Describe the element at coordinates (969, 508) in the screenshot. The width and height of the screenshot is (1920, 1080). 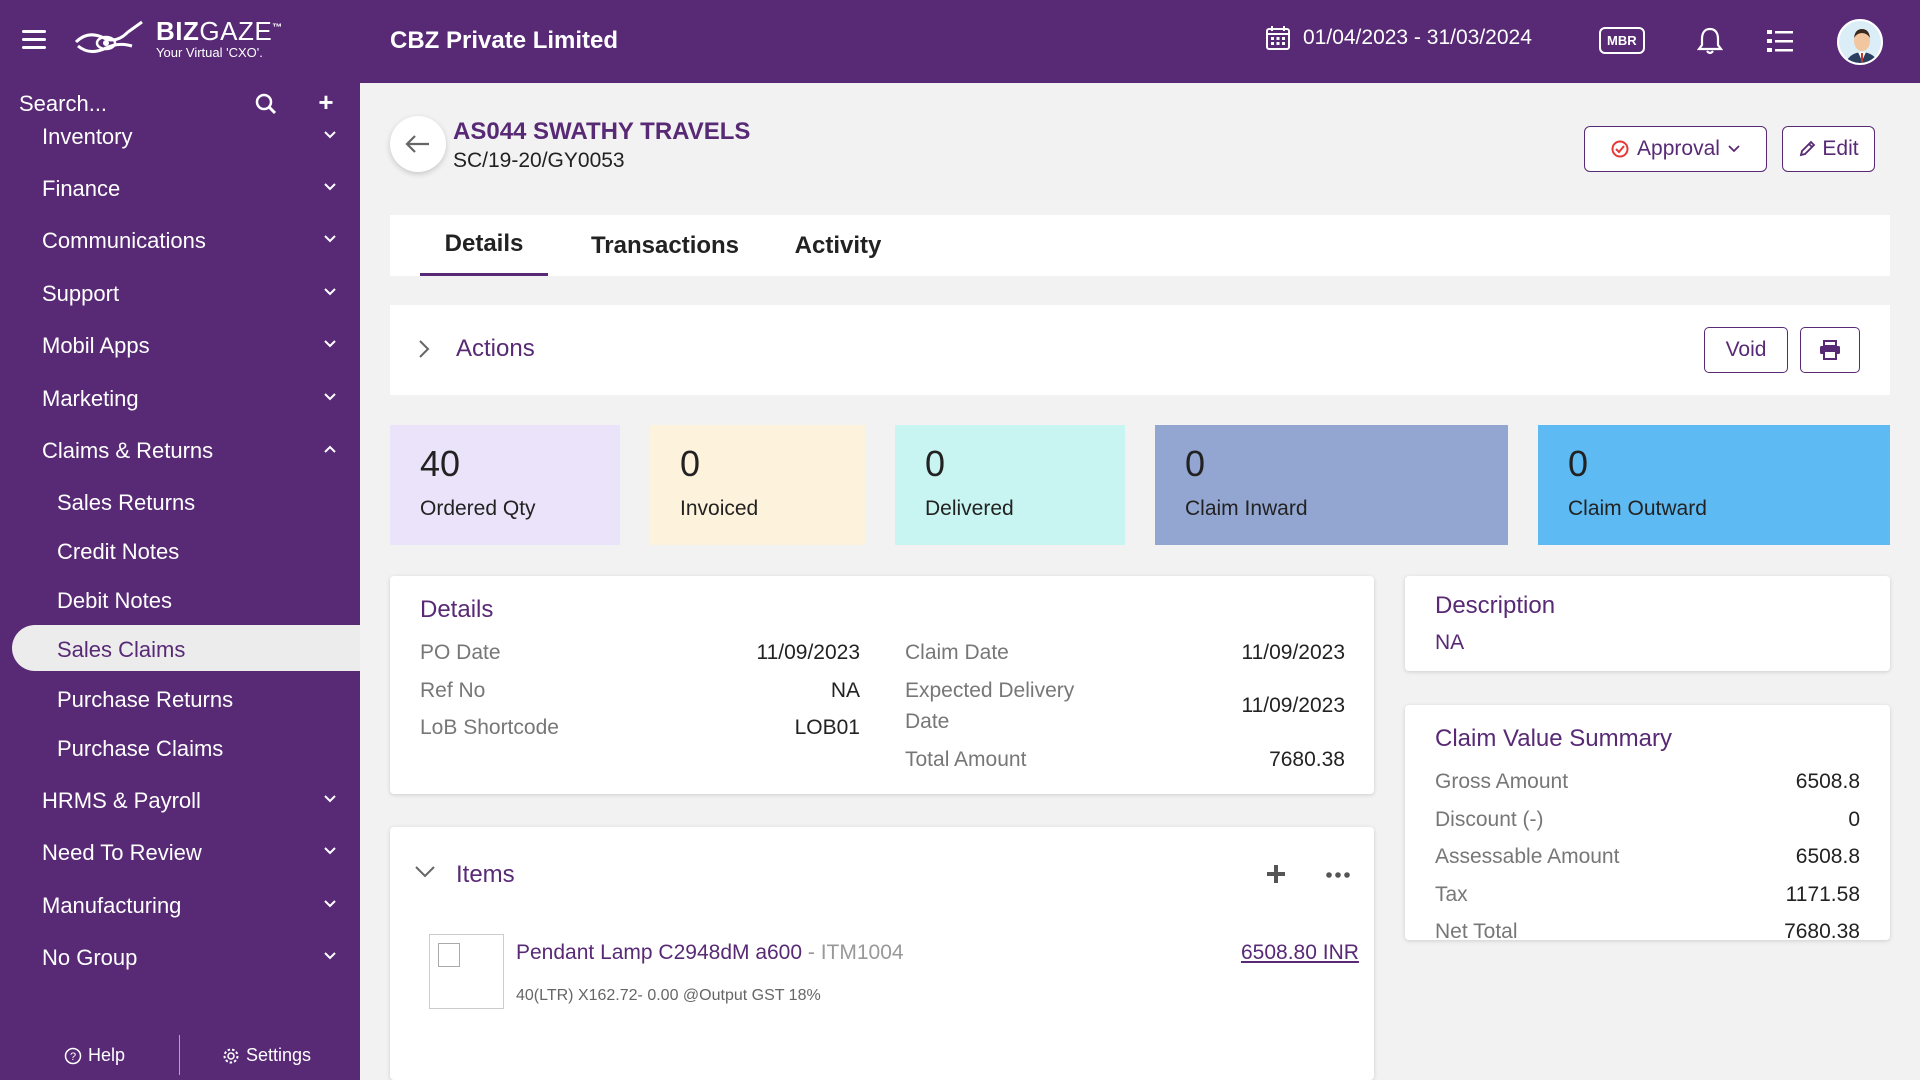
I see `stat-label: Delivered` at that location.